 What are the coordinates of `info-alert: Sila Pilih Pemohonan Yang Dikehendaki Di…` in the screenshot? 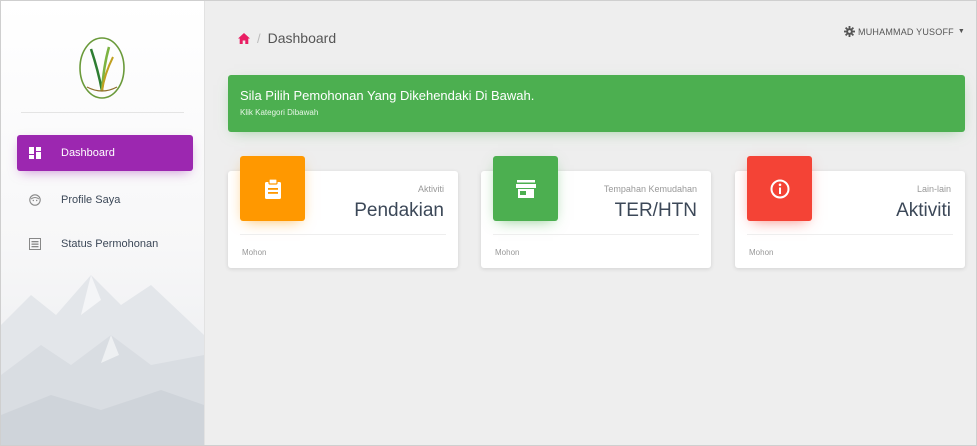 It's located at (596, 103).